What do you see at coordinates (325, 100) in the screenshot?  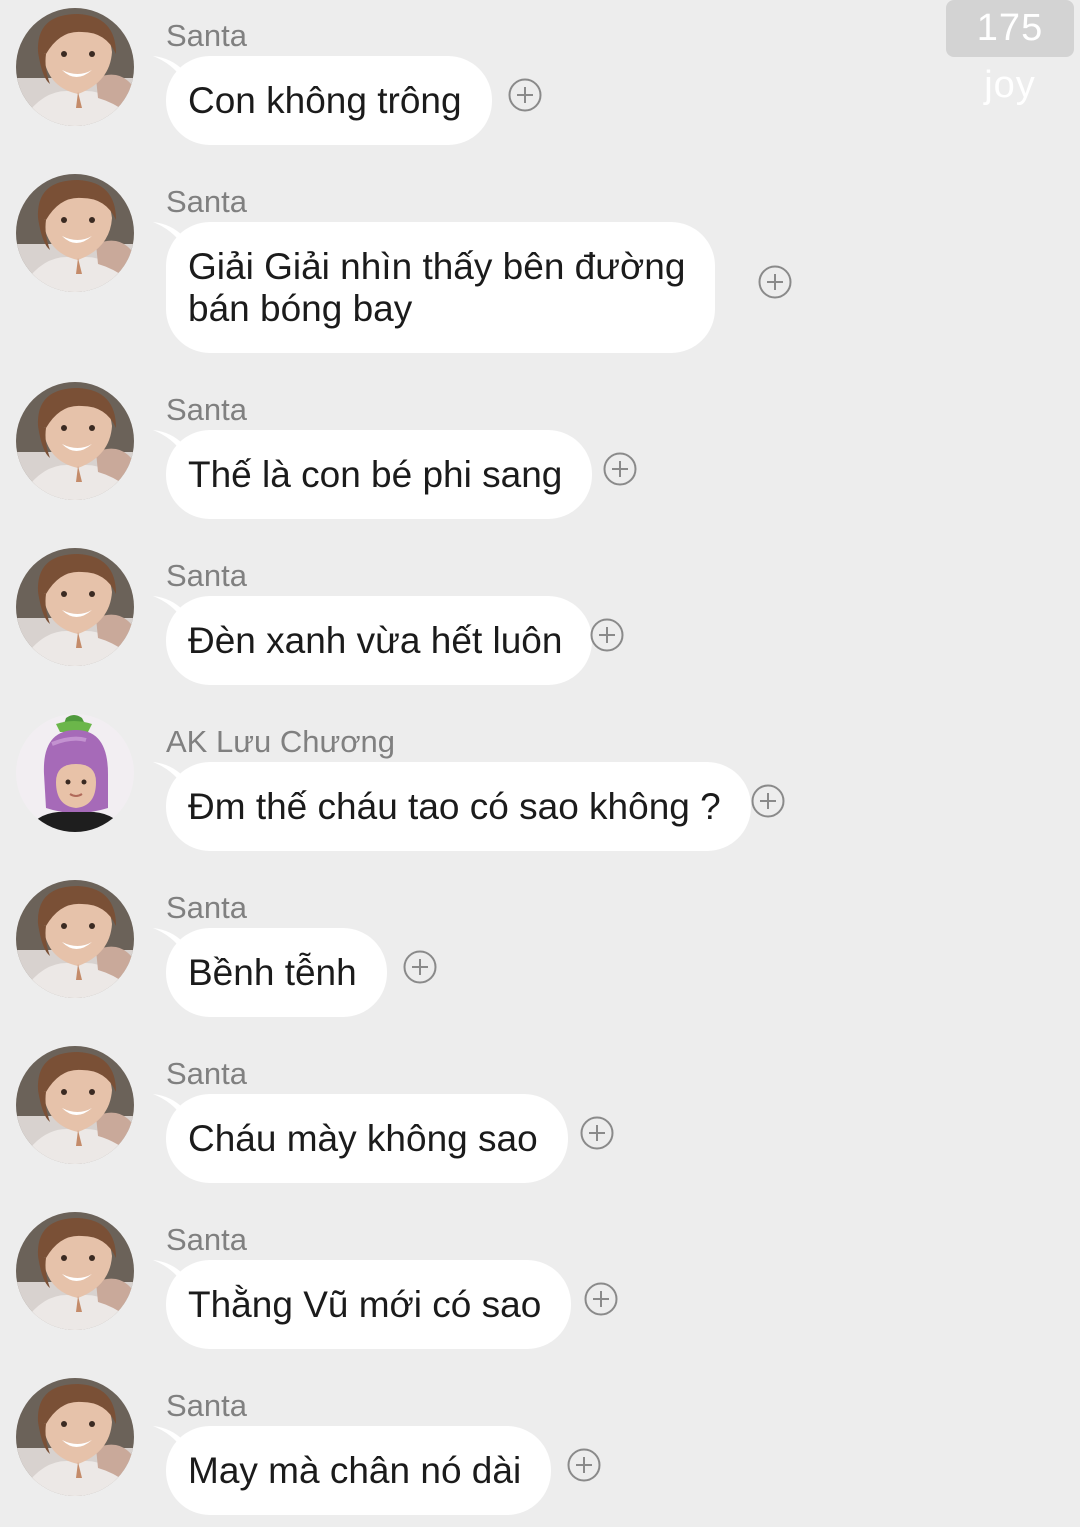 I see `message-text: Con không trông` at bounding box center [325, 100].